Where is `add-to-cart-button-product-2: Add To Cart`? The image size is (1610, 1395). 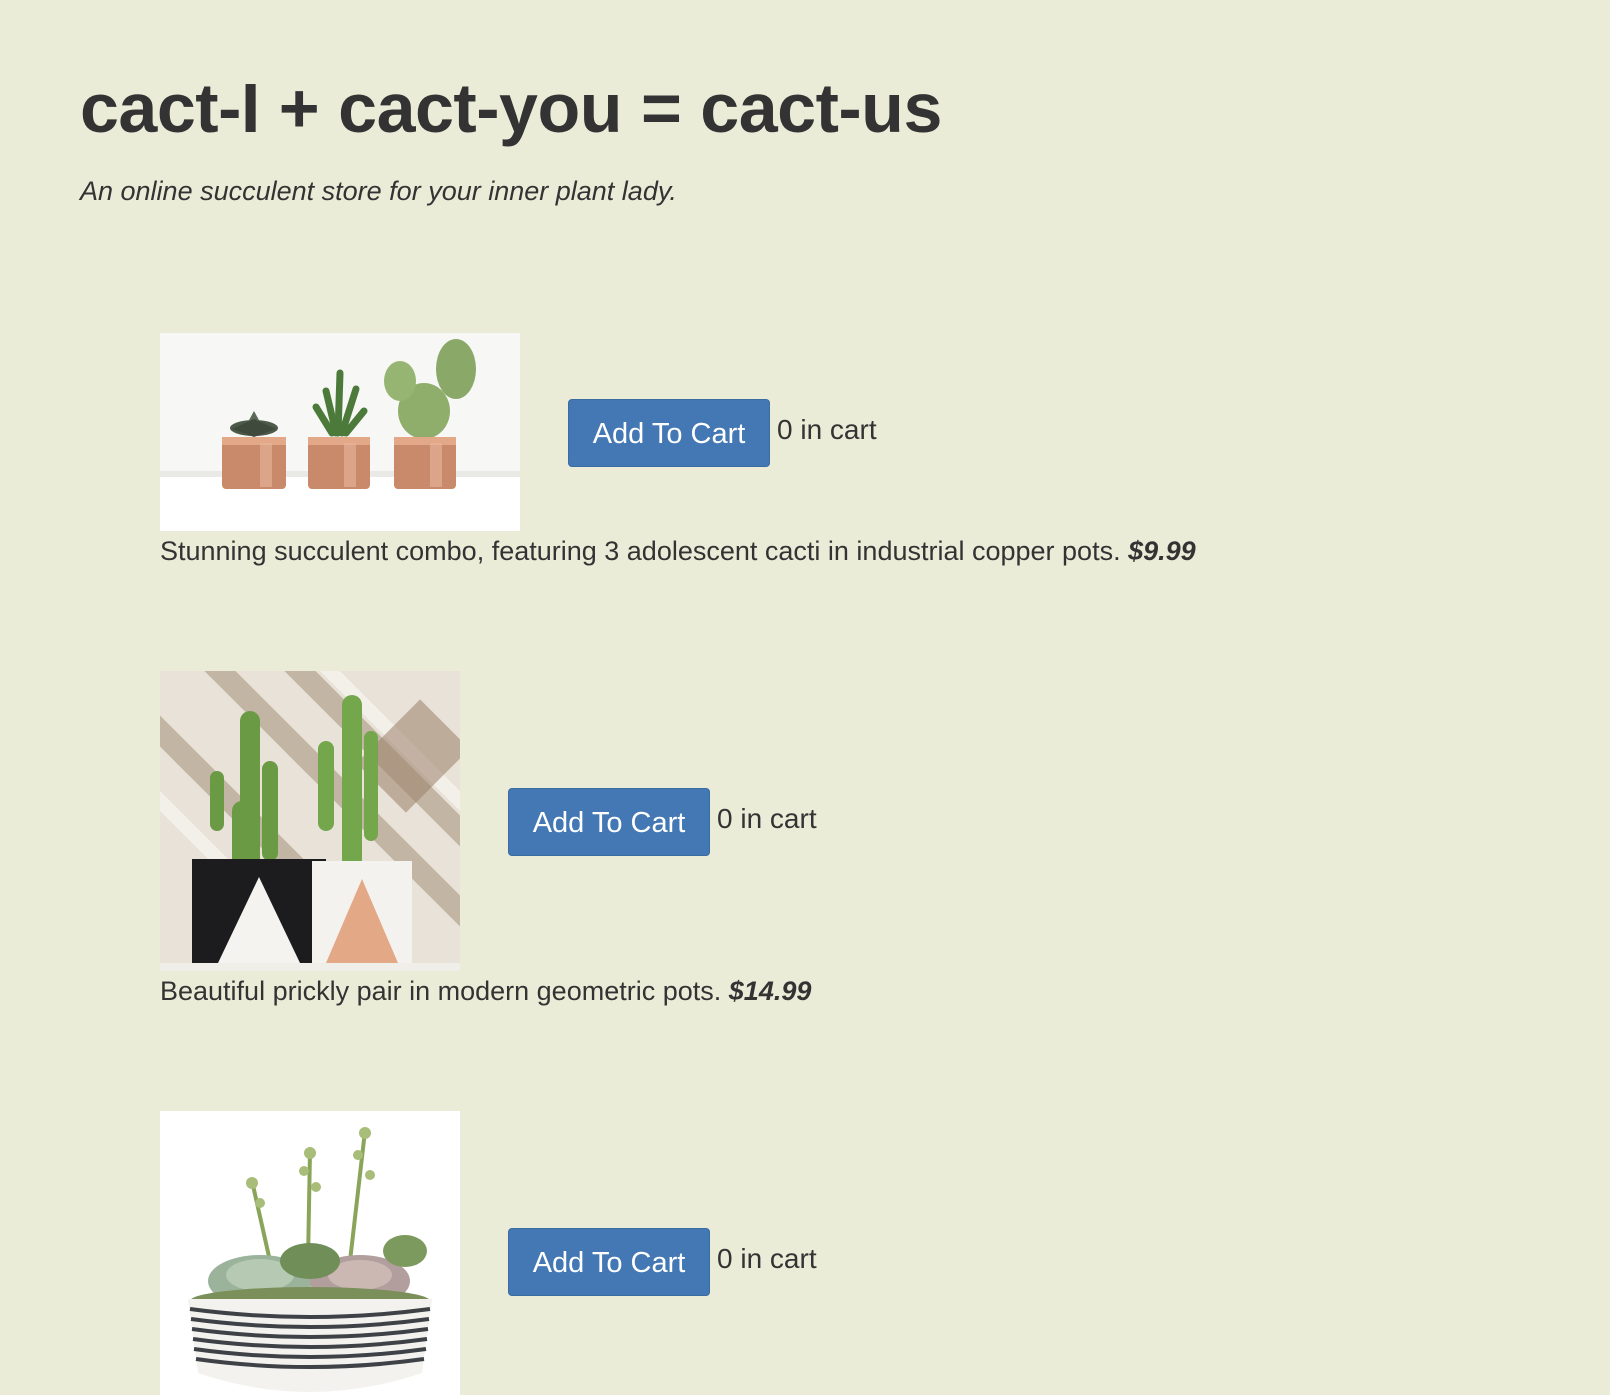
add-to-cart-button-product-2: Add To Cart is located at coordinates (609, 822).